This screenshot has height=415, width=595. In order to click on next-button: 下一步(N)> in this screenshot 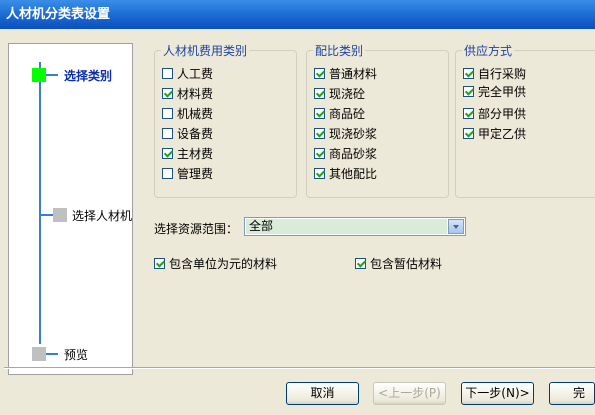, I will do `click(497, 393)`.